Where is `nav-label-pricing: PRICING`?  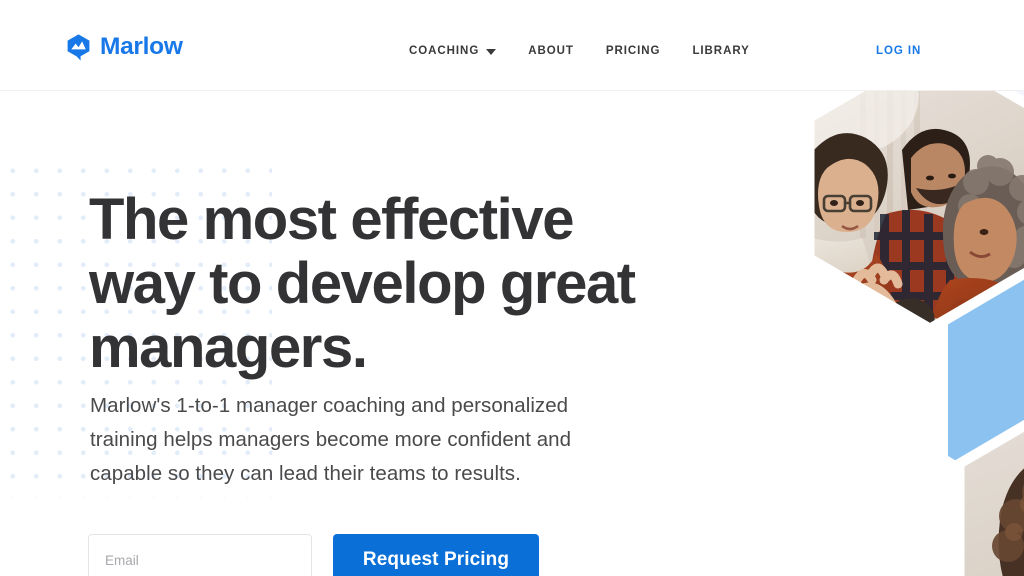
nav-label-pricing: PRICING is located at coordinates (633, 51).